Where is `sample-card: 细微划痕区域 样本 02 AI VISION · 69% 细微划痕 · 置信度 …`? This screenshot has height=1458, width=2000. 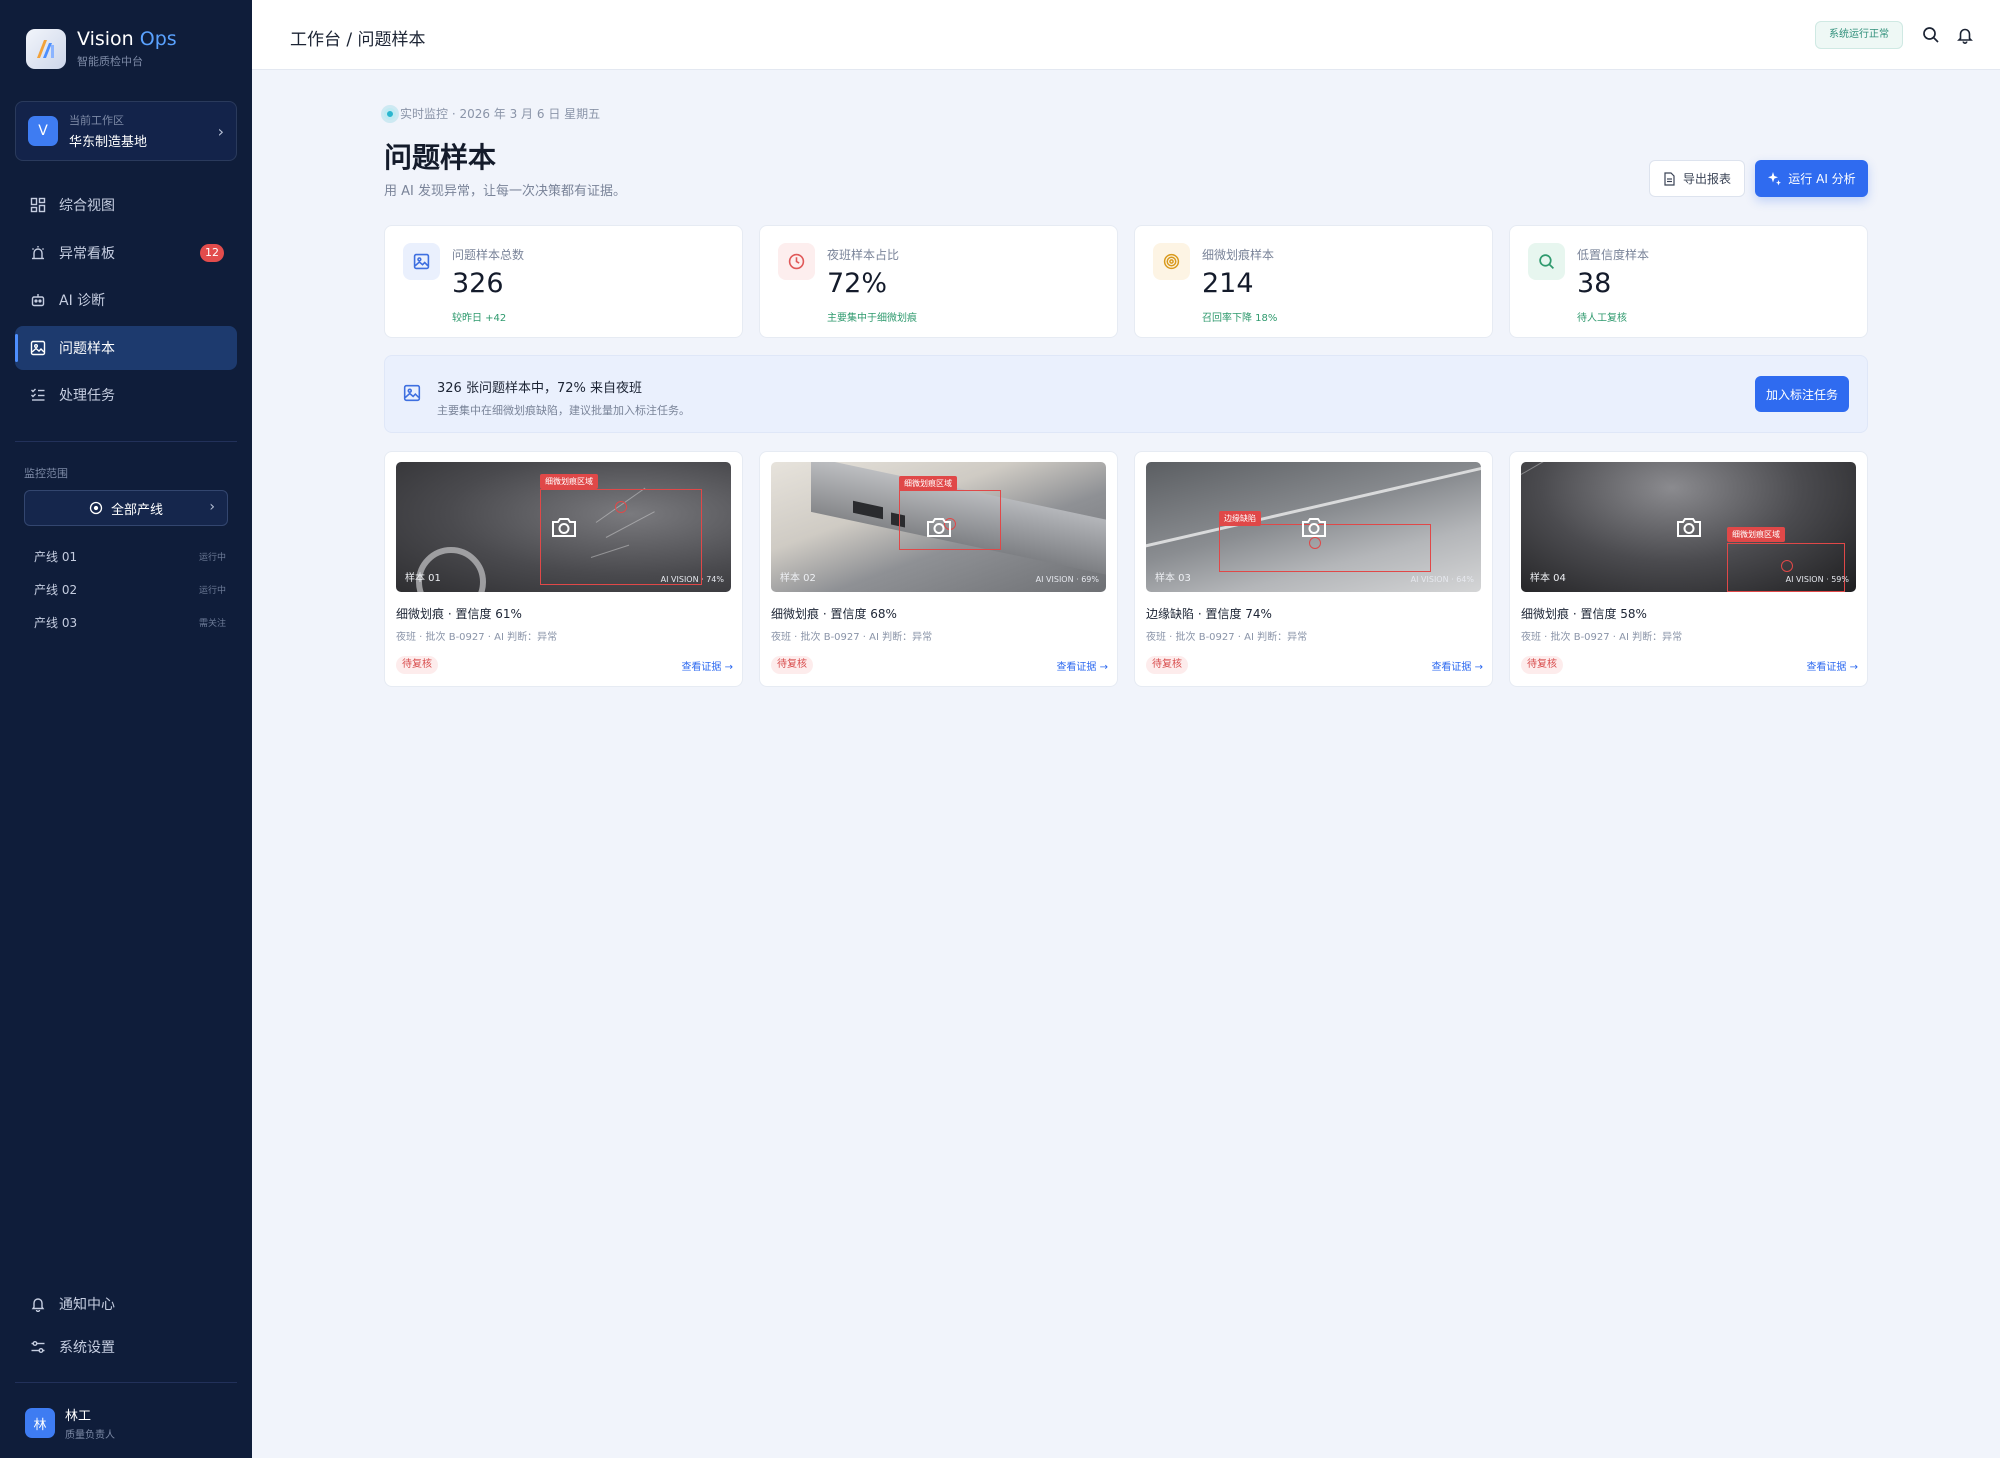
sample-card: 细微划痕区域 样本 02 AI VISION · 69% 细微划痕 · 置信度 … is located at coordinates (938, 569).